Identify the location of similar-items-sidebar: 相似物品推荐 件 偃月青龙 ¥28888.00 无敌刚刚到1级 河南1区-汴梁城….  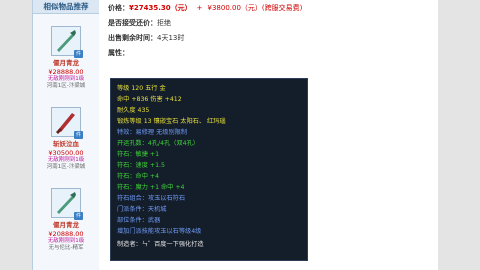
(66, 135).